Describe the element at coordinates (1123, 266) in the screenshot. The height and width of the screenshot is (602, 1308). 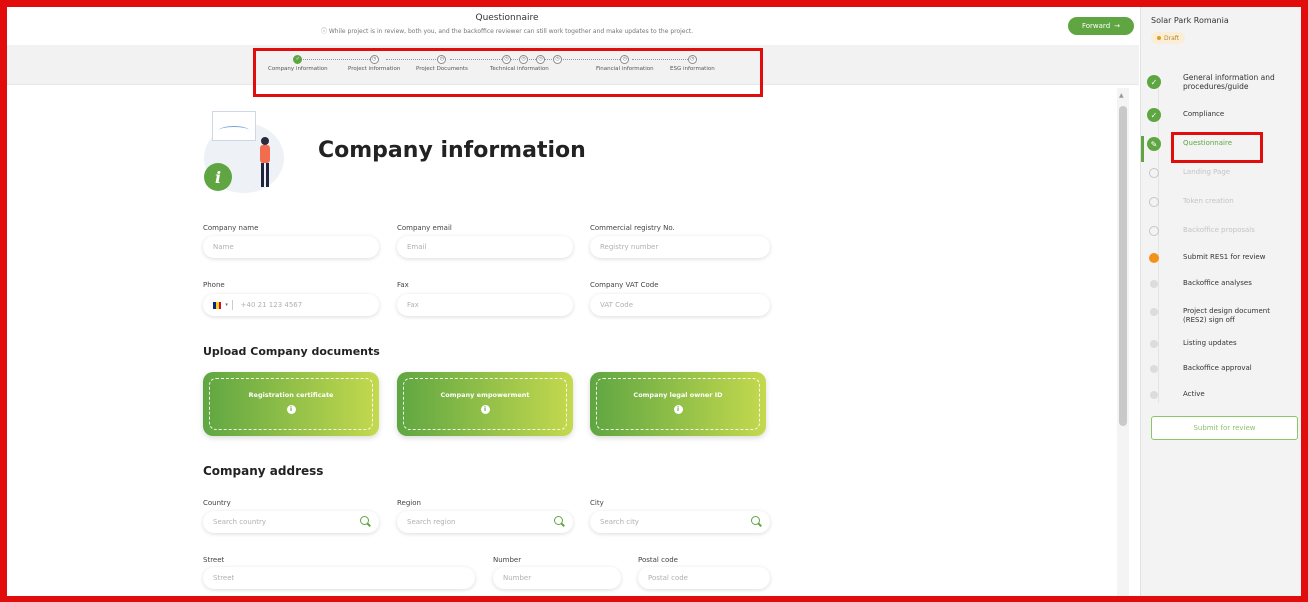
I see `scrollbar-thumb` at that location.